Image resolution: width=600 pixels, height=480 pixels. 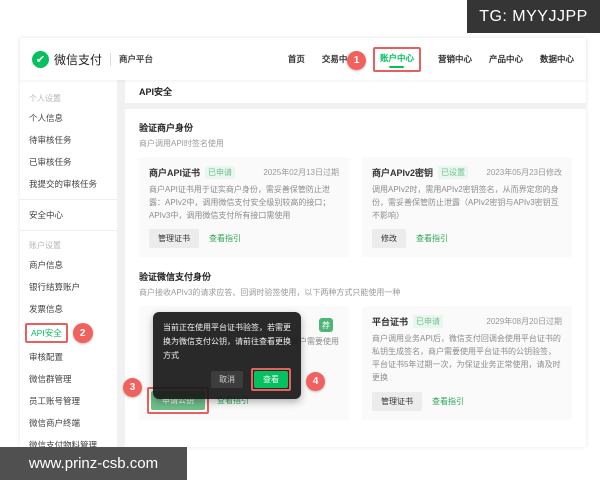 I want to click on main-nav: 首页 交易中心 账户中心 营销中心 产品中心 数据中心, so click(x=431, y=59).